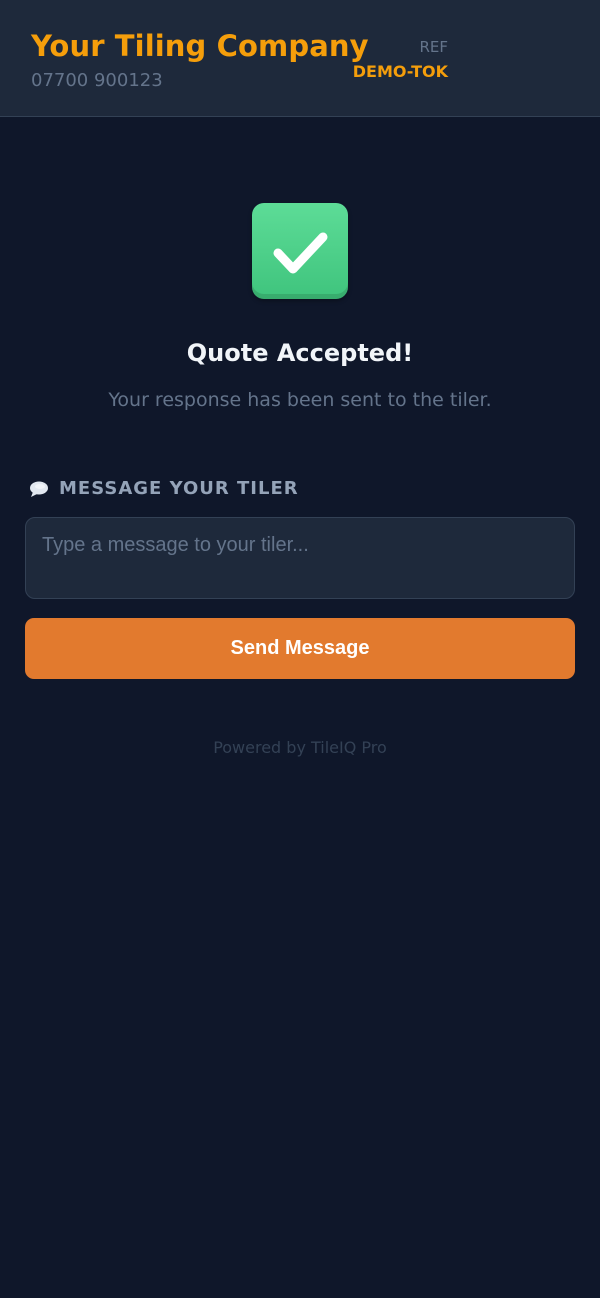 The width and height of the screenshot is (600, 1298). Describe the element at coordinates (433, 47) in the screenshot. I see `reference-label: REF` at that location.